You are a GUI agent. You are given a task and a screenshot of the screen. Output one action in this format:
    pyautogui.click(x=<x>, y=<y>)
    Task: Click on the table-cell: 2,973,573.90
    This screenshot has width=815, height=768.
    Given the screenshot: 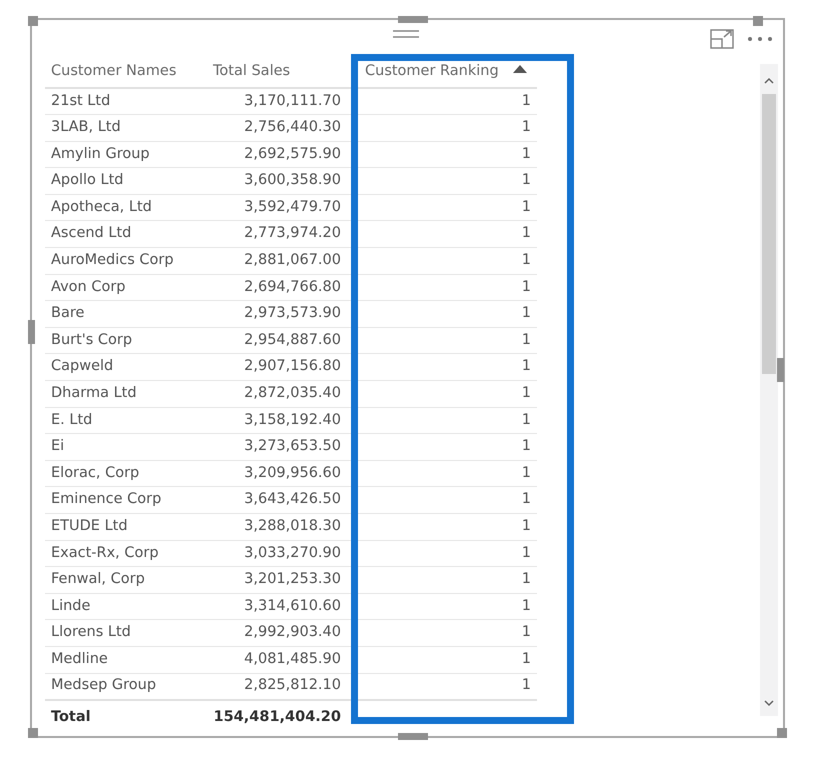 What is the action you would take?
    pyautogui.click(x=277, y=314)
    